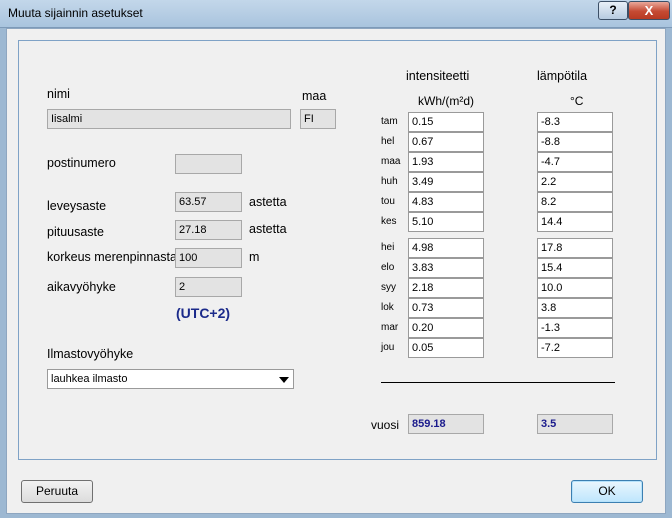 This screenshot has width=672, height=518. What do you see at coordinates (388, 287) in the screenshot?
I see `month-label: syy` at bounding box center [388, 287].